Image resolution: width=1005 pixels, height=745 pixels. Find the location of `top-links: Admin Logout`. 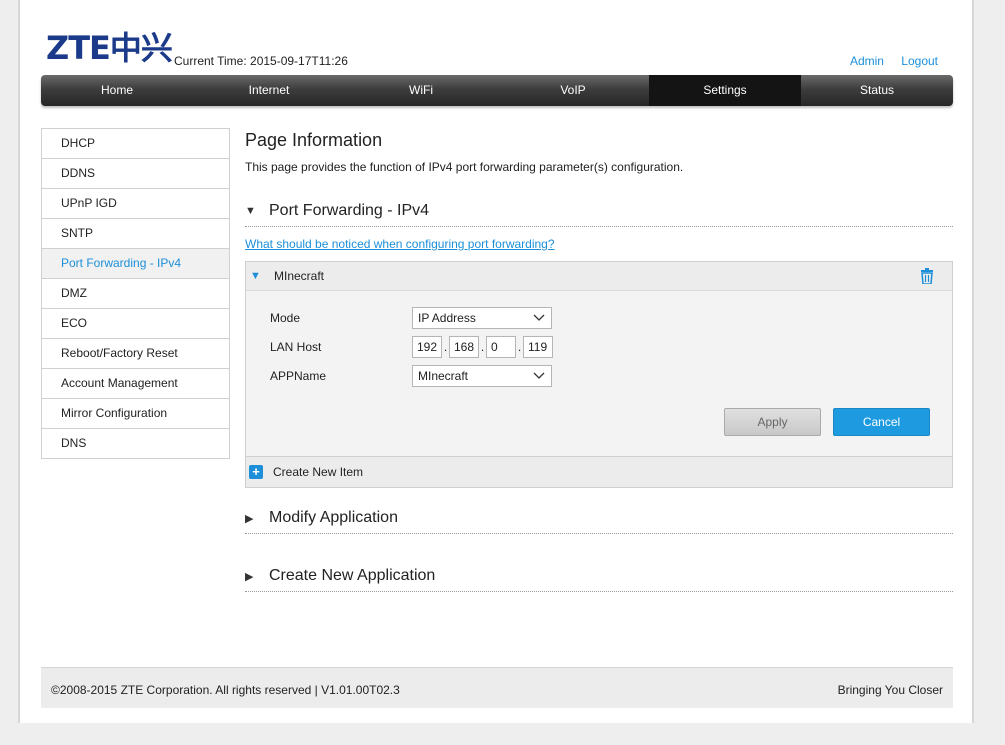

top-links: Admin Logout is located at coordinates (887, 61).